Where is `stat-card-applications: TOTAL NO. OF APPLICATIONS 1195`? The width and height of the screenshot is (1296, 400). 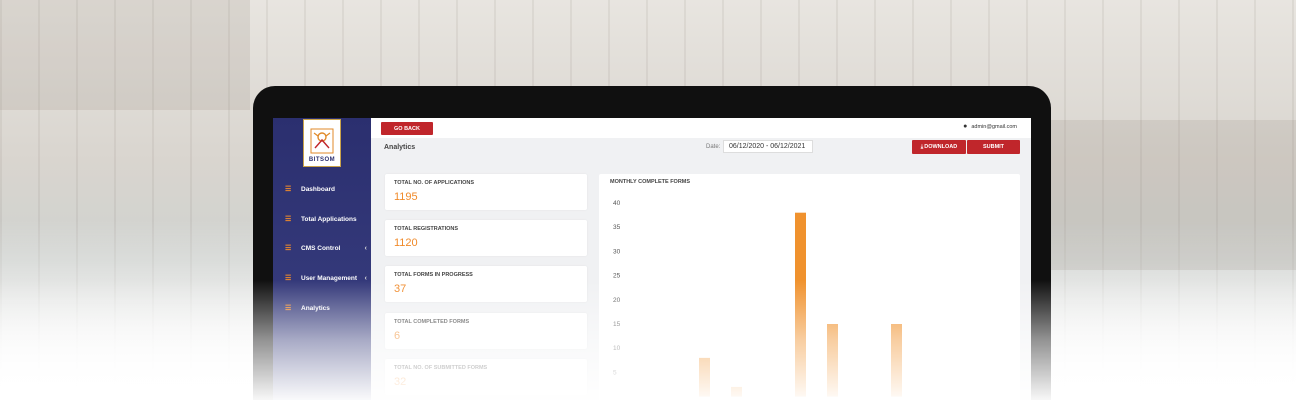
stat-card-applications: TOTAL NO. OF APPLICATIONS 1195 is located at coordinates (486, 192).